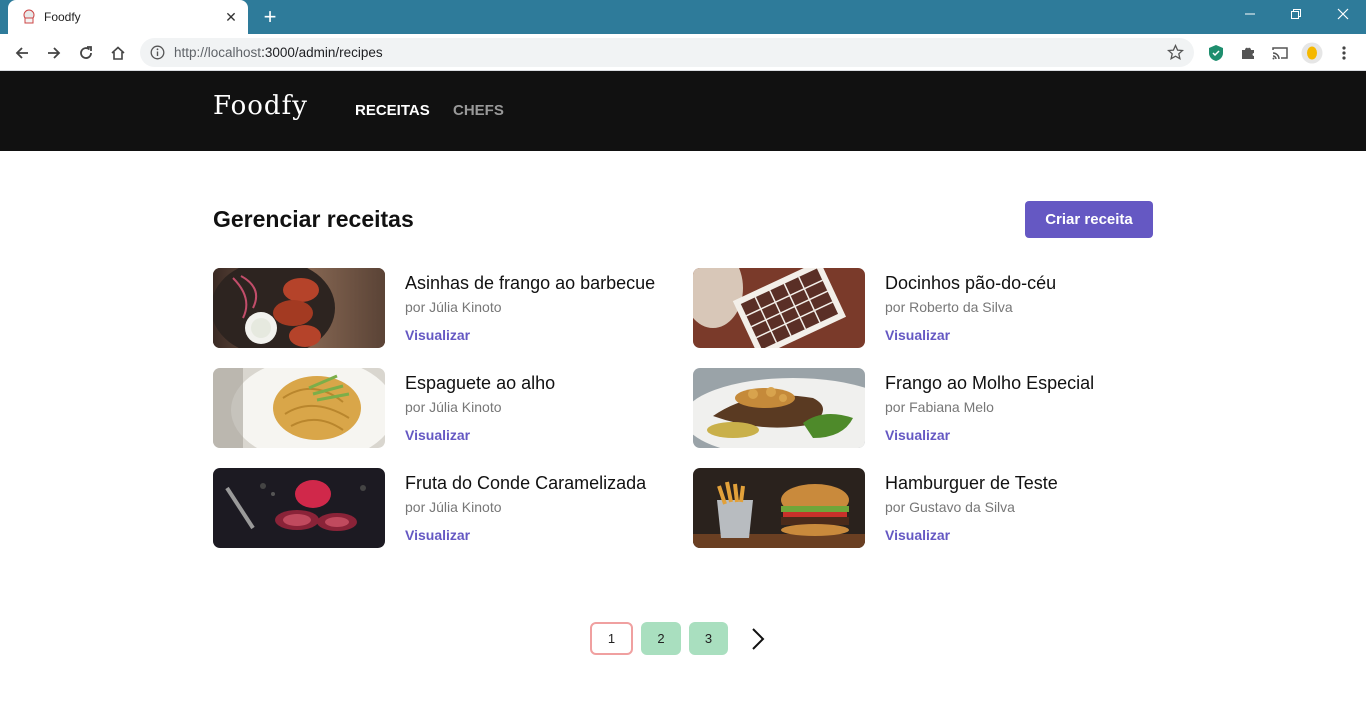  Describe the element at coordinates (683, 111) in the screenshot. I see `app-header: Foodfy RECEITAS CHEFS` at that location.